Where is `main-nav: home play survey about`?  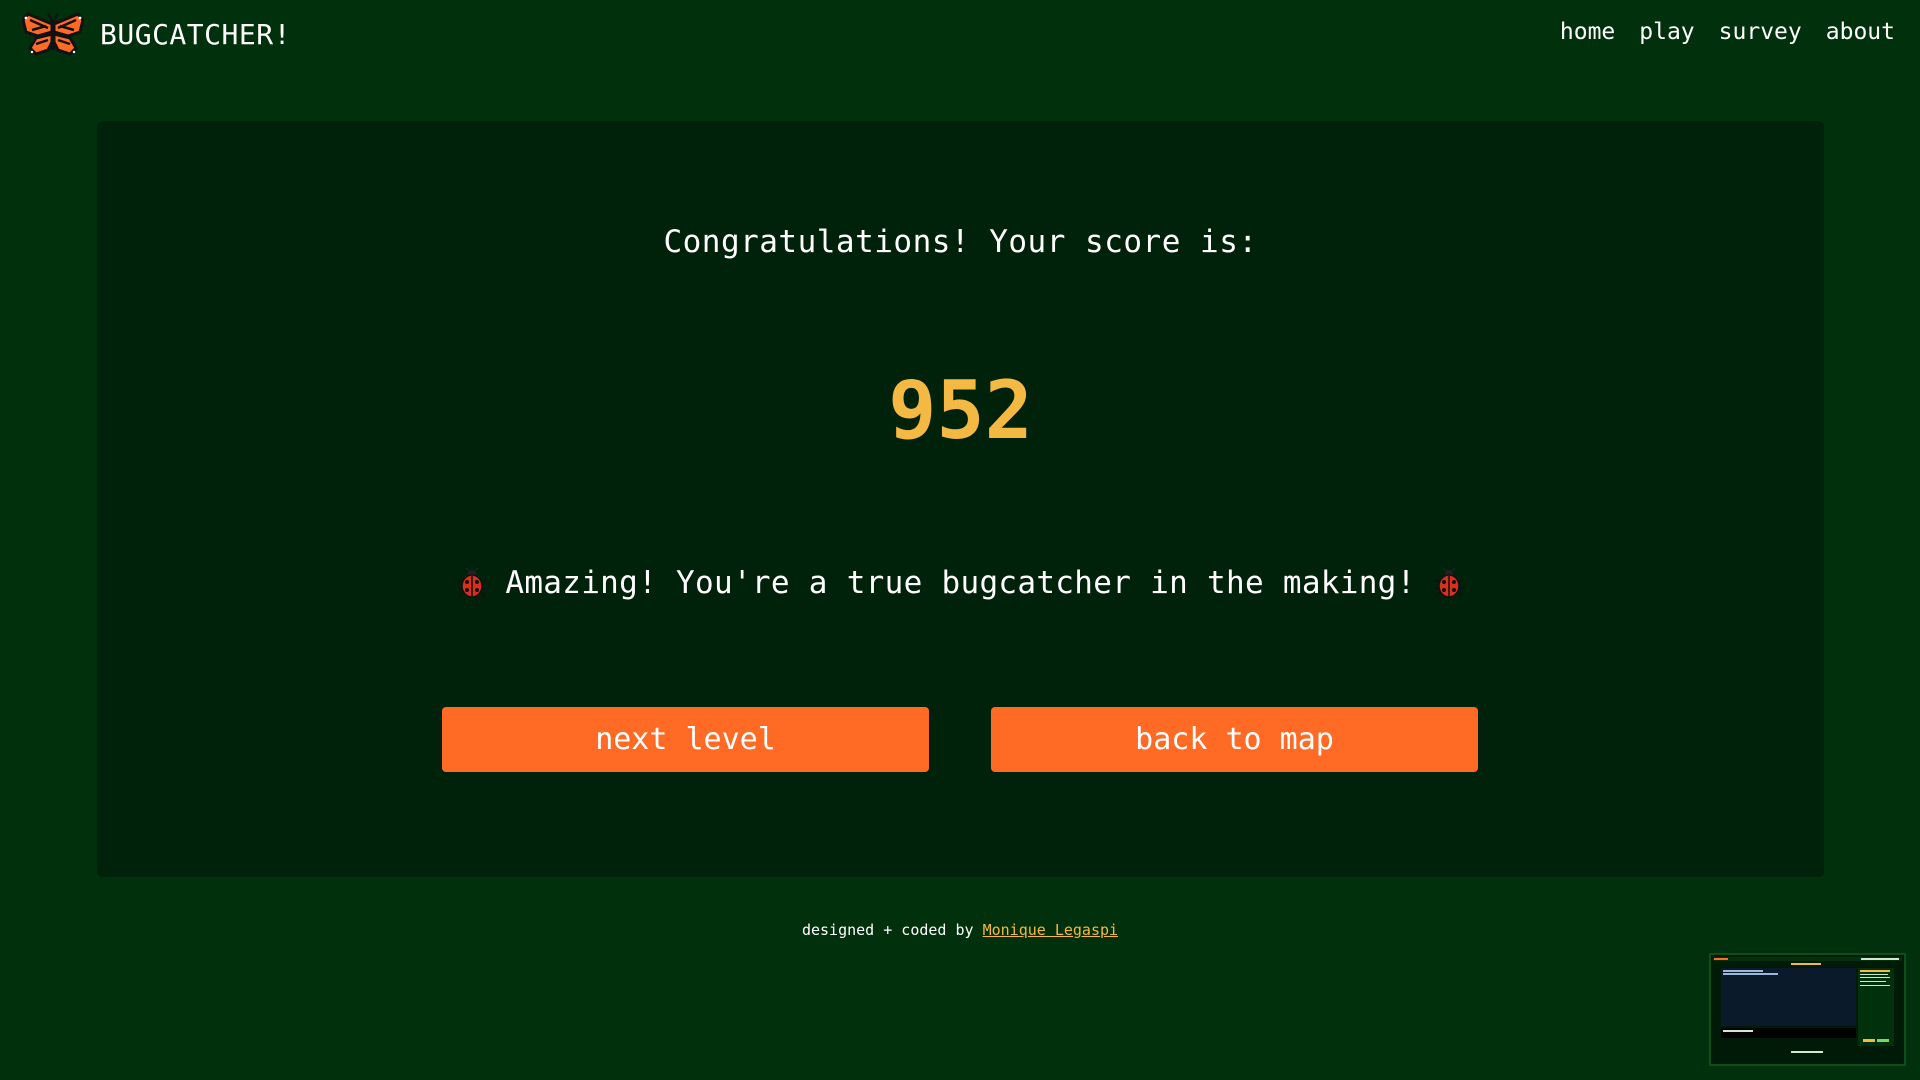 main-nav: home play survey about is located at coordinates (1727, 32).